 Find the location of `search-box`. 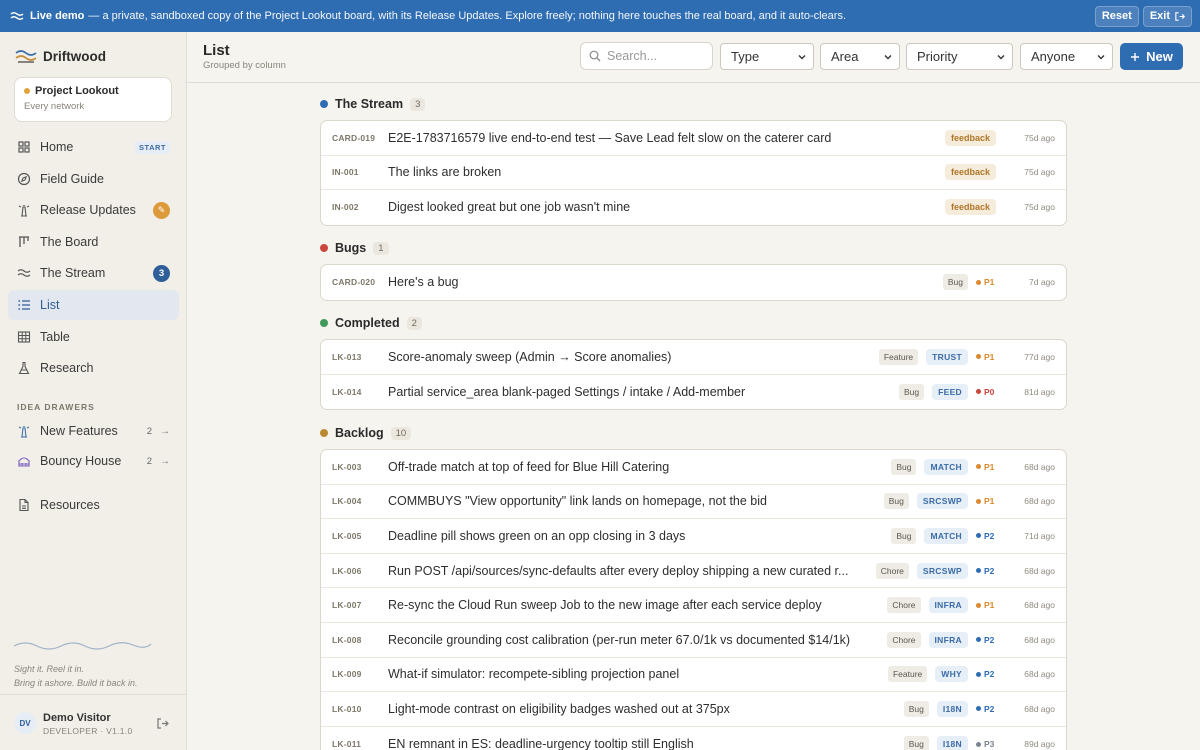

search-box is located at coordinates (646, 56).